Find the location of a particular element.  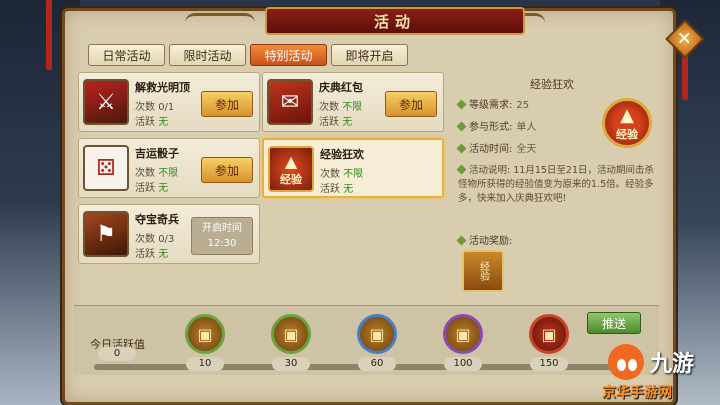

tab-upcoming: 即将开启 is located at coordinates (369, 55).